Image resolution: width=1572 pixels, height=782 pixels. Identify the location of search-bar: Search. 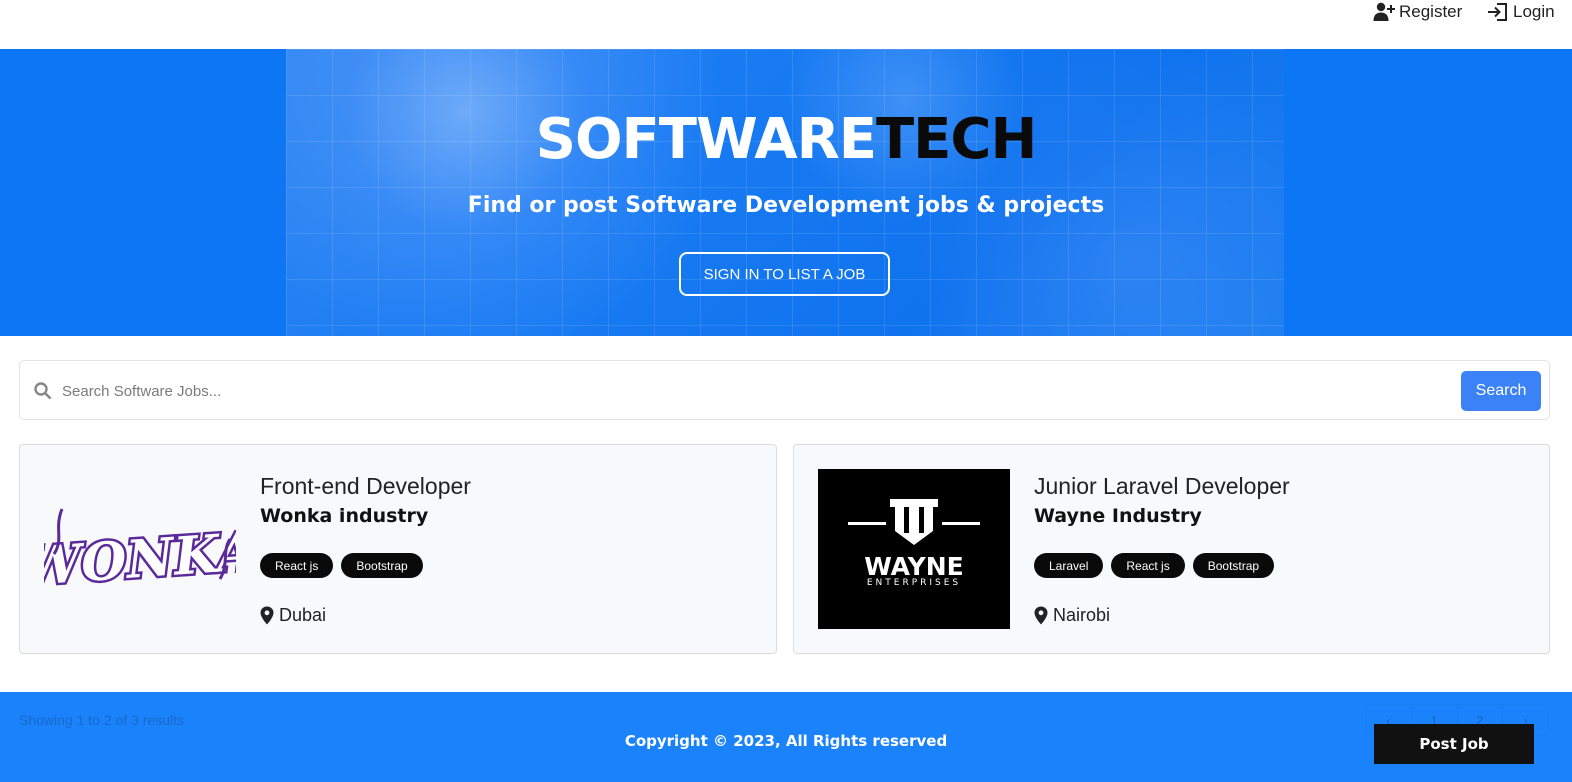
(784, 390).